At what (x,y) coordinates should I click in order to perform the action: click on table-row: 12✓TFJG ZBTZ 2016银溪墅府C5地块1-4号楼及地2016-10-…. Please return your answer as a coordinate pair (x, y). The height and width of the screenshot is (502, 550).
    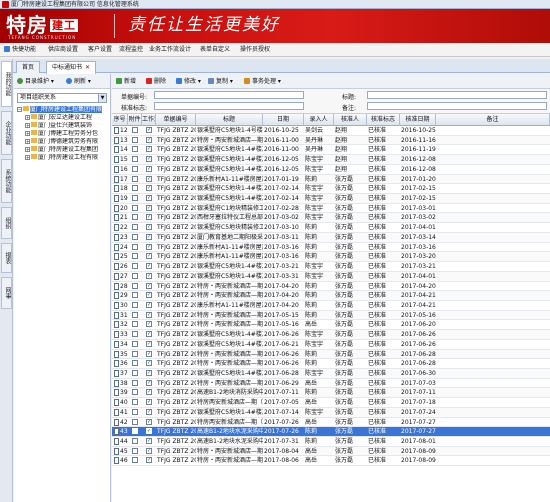
    Looking at the image, I should click on (331, 131).